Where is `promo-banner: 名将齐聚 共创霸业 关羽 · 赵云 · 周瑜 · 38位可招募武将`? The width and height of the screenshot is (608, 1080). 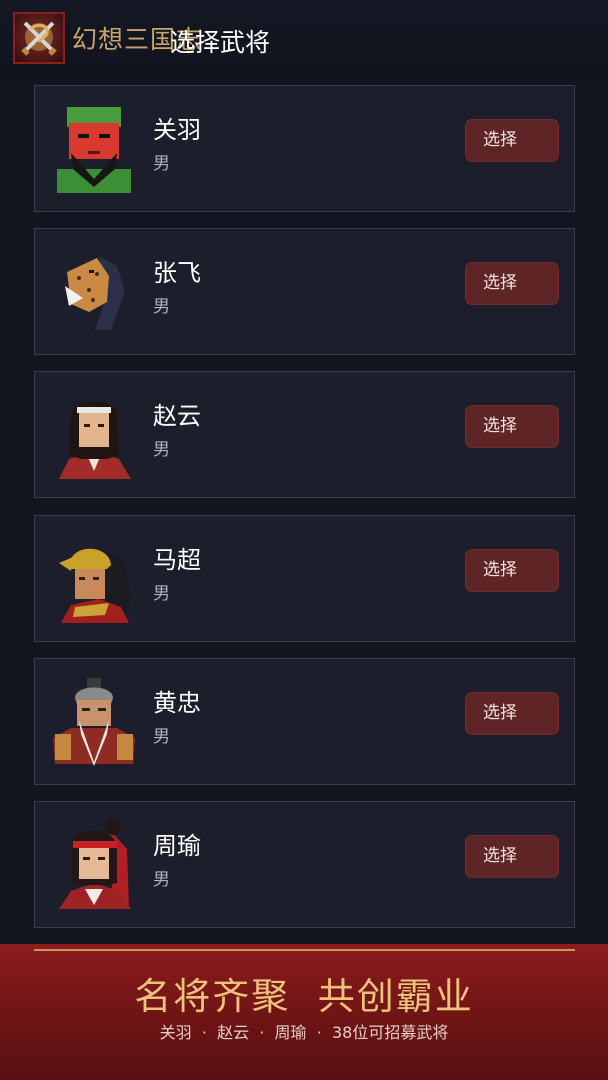
promo-banner: 名将齐聚 共创霸业 关羽 · 赵云 · 周瑜 · 38位可招募武将 is located at coordinates (304, 1012).